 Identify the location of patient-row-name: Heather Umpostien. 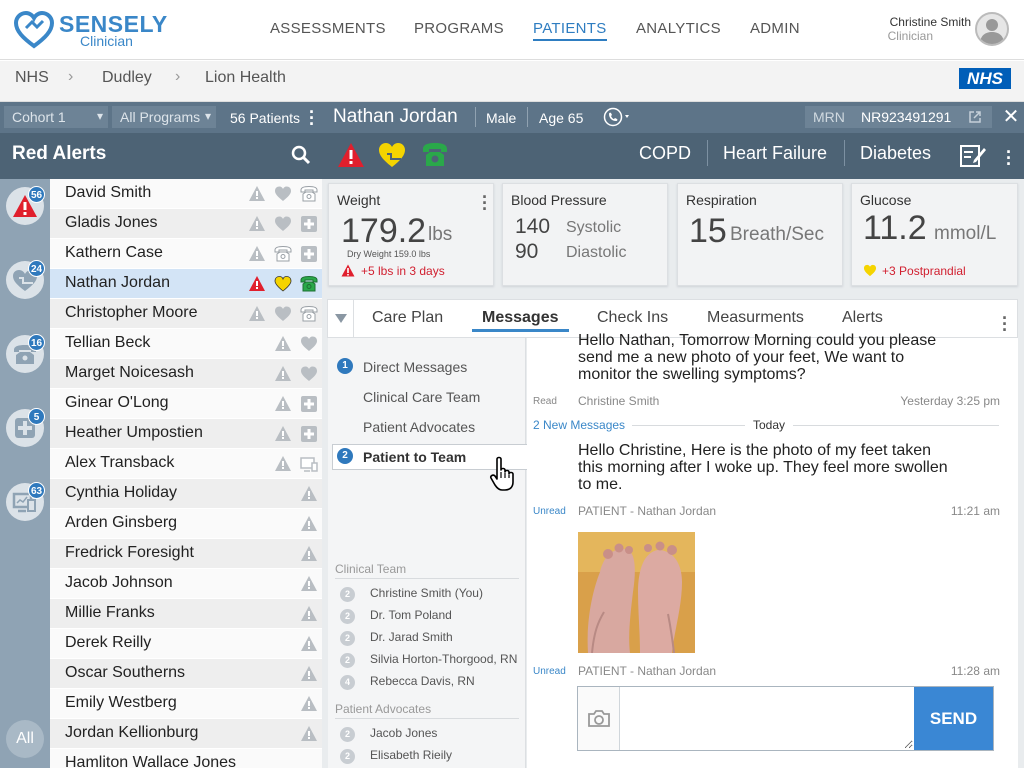
(134, 432).